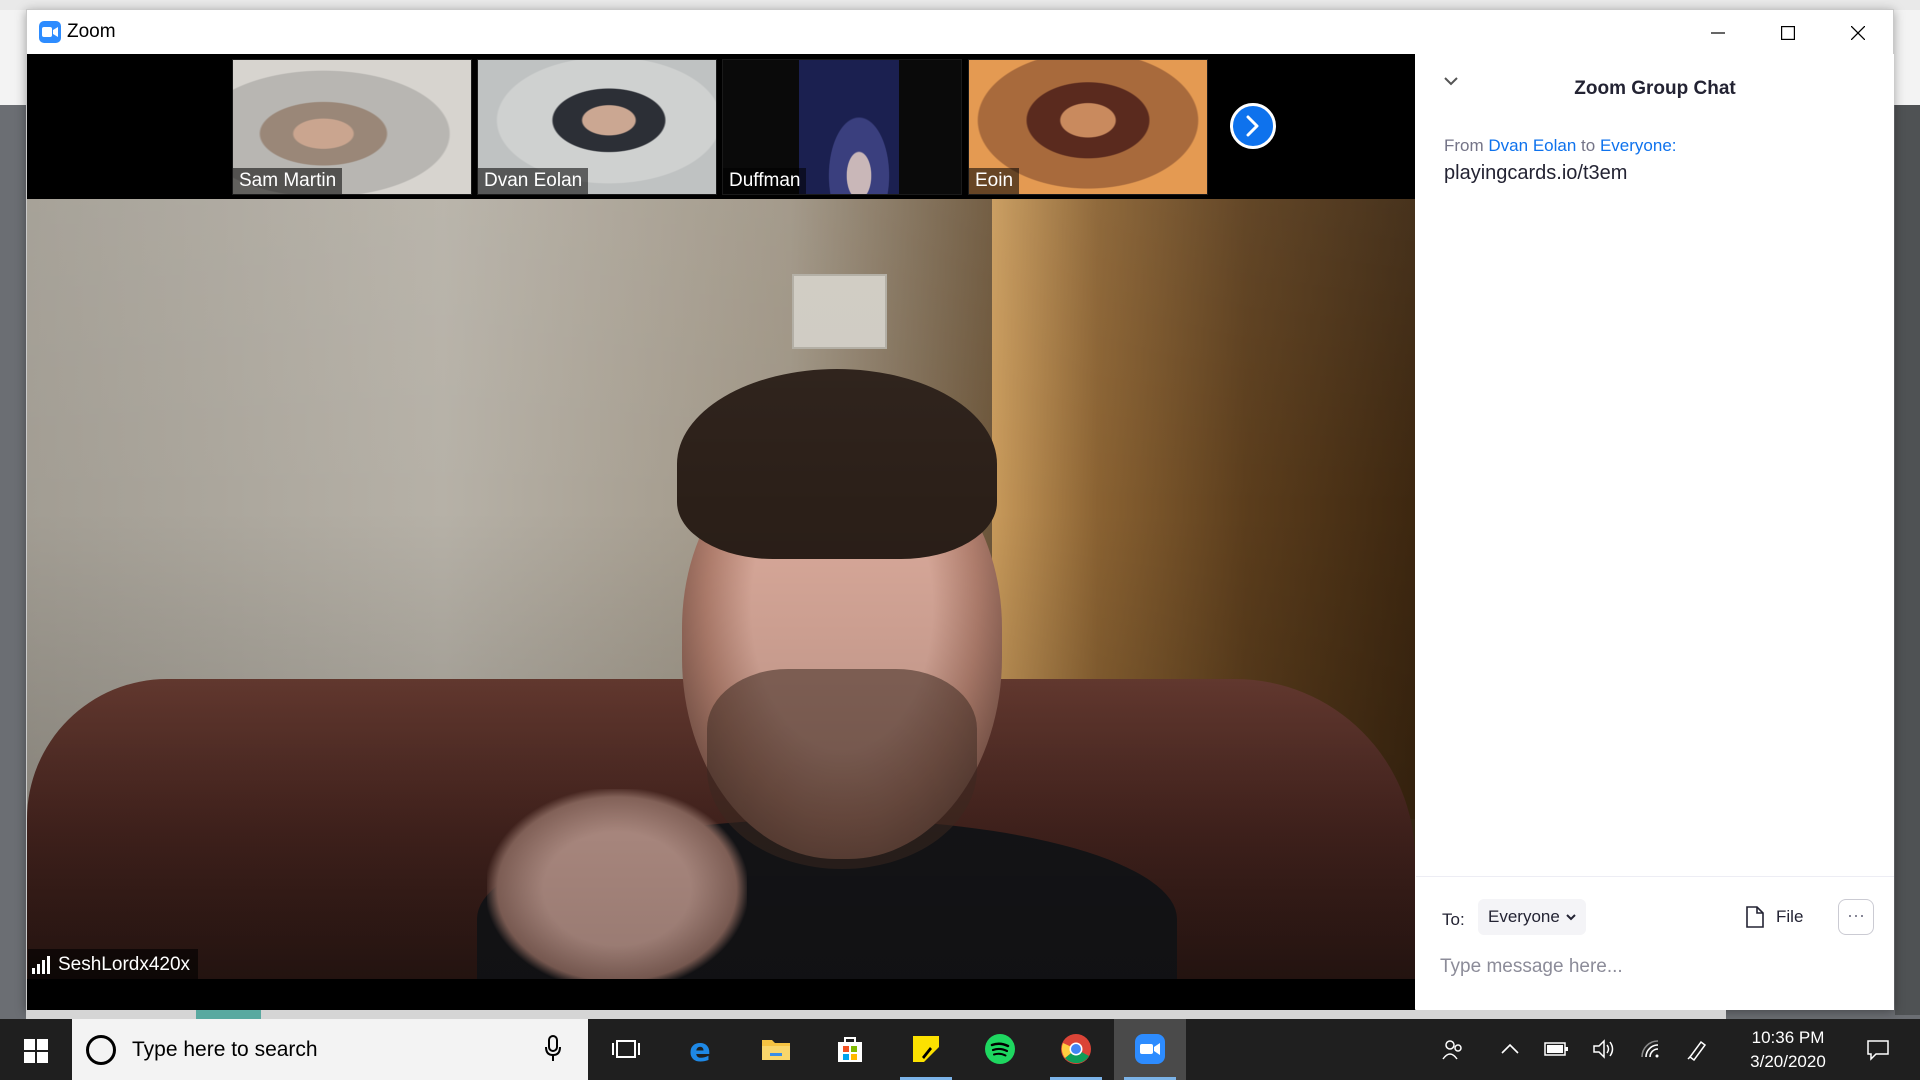  What do you see at coordinates (1453, 919) in the screenshot?
I see `to-label: To:` at bounding box center [1453, 919].